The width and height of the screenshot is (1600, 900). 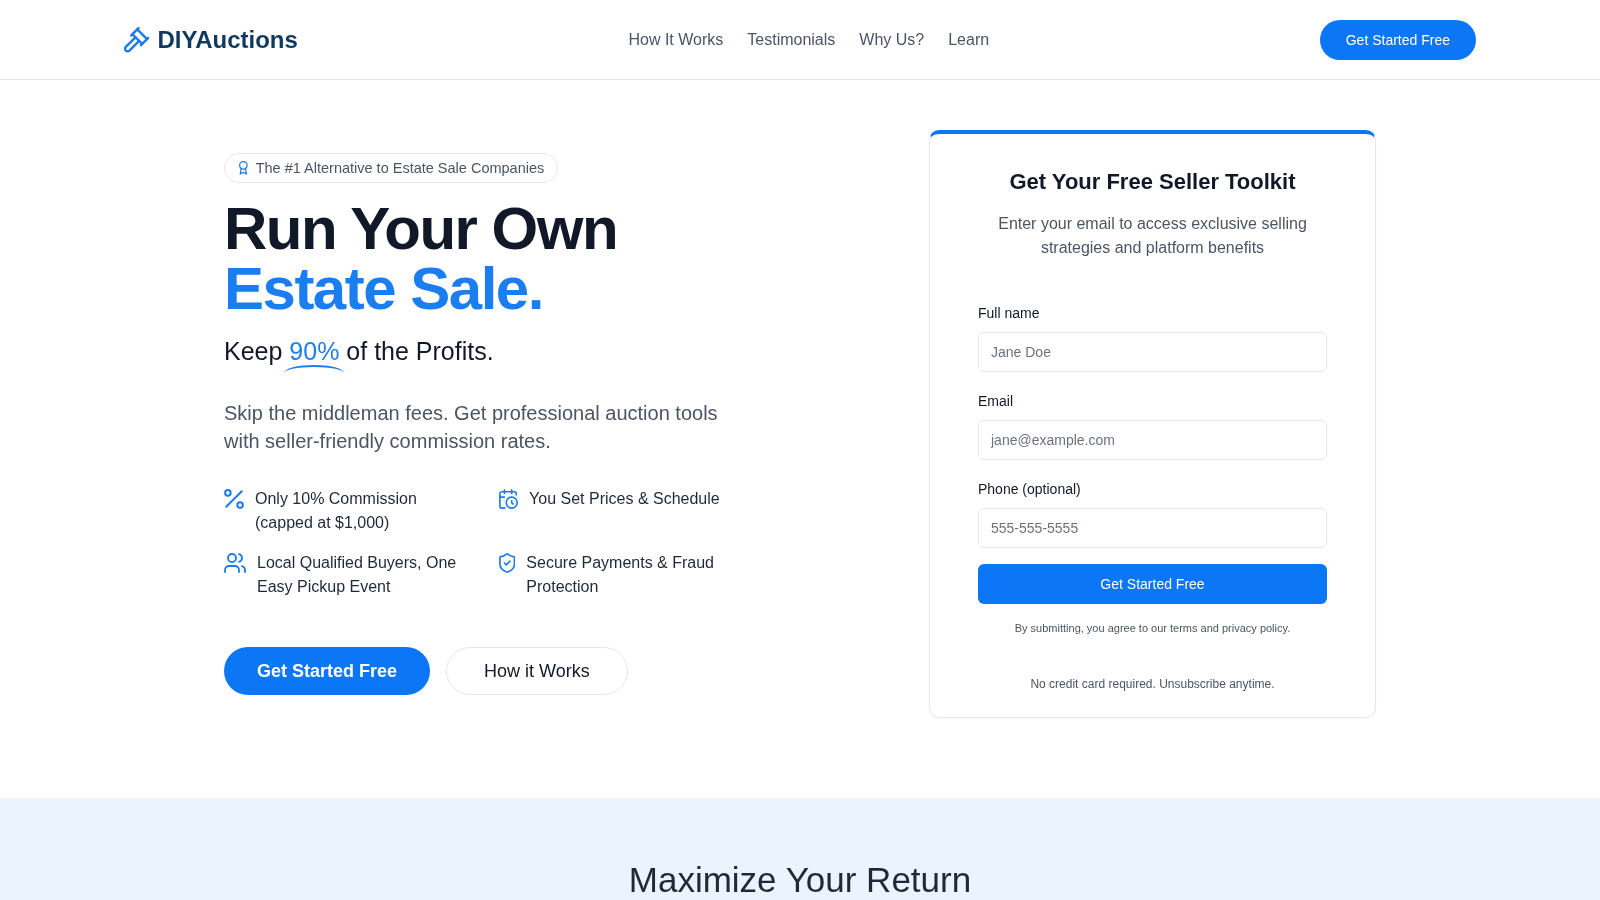 I want to click on signup-subtitle: Enter your email to access exclusive selling strategies and platform benefits, so click(x=1152, y=236).